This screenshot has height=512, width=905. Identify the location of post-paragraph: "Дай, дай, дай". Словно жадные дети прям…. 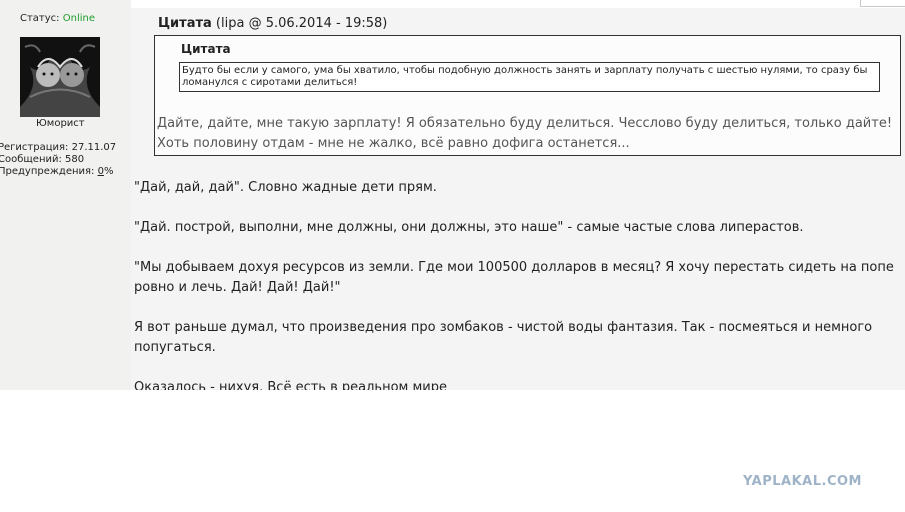
(285, 187).